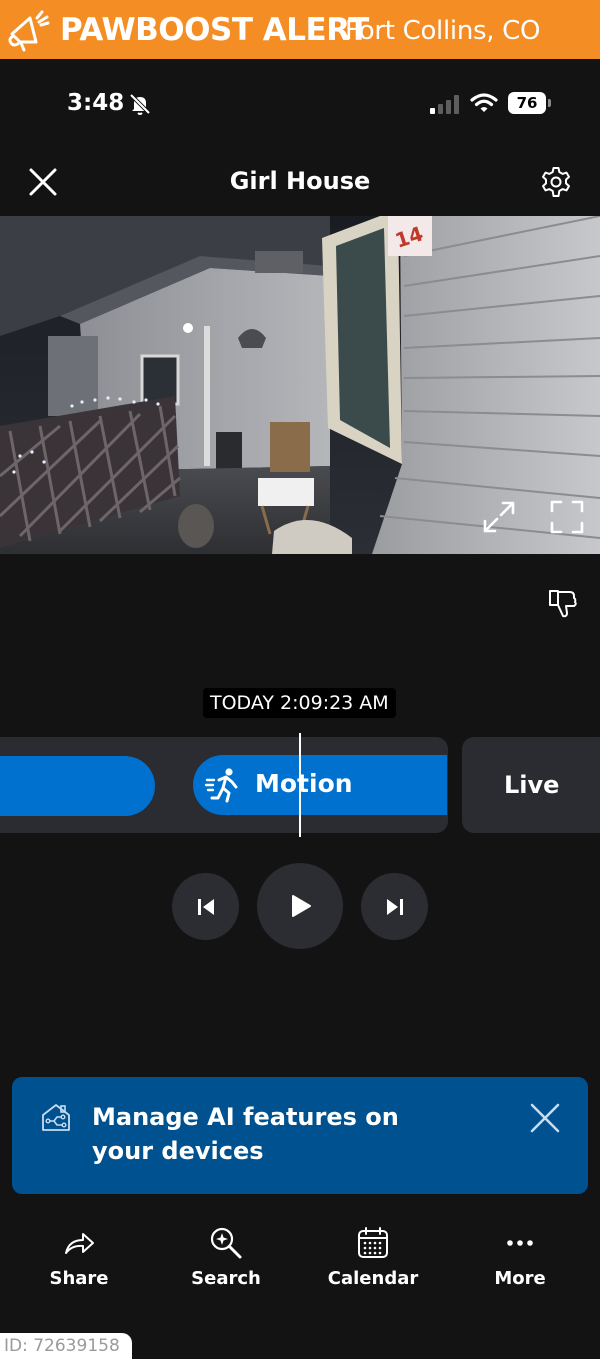 This screenshot has width=600, height=1359. I want to click on ai-features-text: Manage AI features on your devices, so click(245, 1134).